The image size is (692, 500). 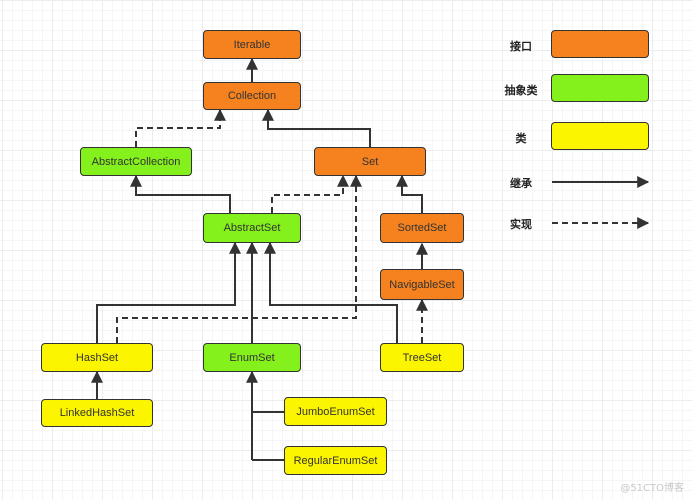 I want to click on node-iterable: Iterable, so click(x=252, y=44).